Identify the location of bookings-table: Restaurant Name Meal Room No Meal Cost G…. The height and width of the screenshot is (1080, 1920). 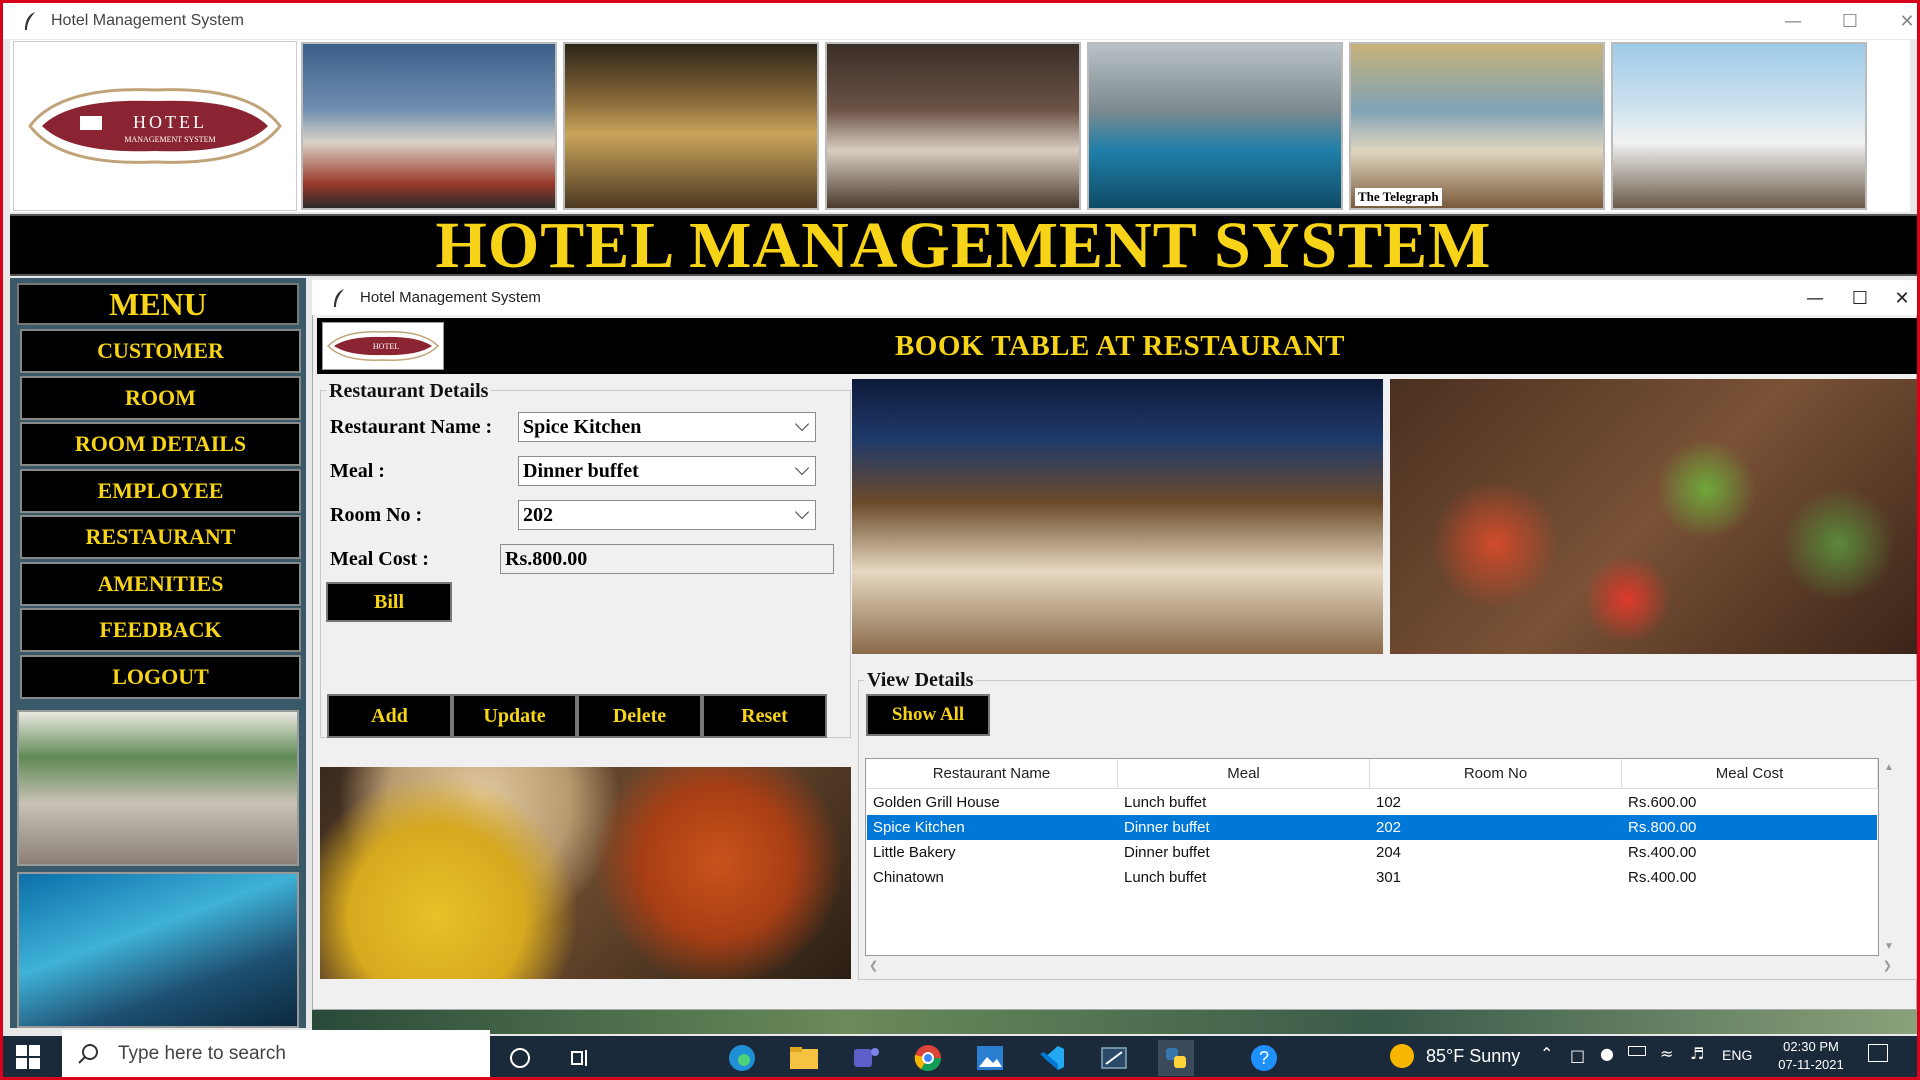
(1372, 857).